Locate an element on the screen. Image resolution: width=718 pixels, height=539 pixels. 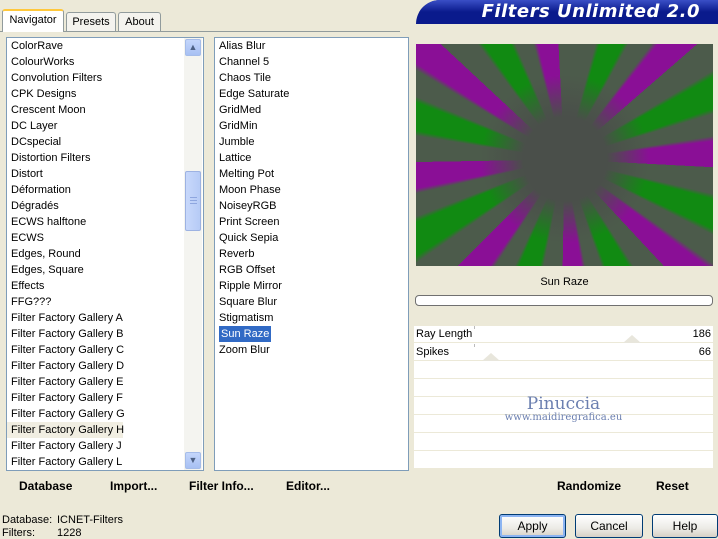
database-value: ICNET-Filters is located at coordinates (90, 520).